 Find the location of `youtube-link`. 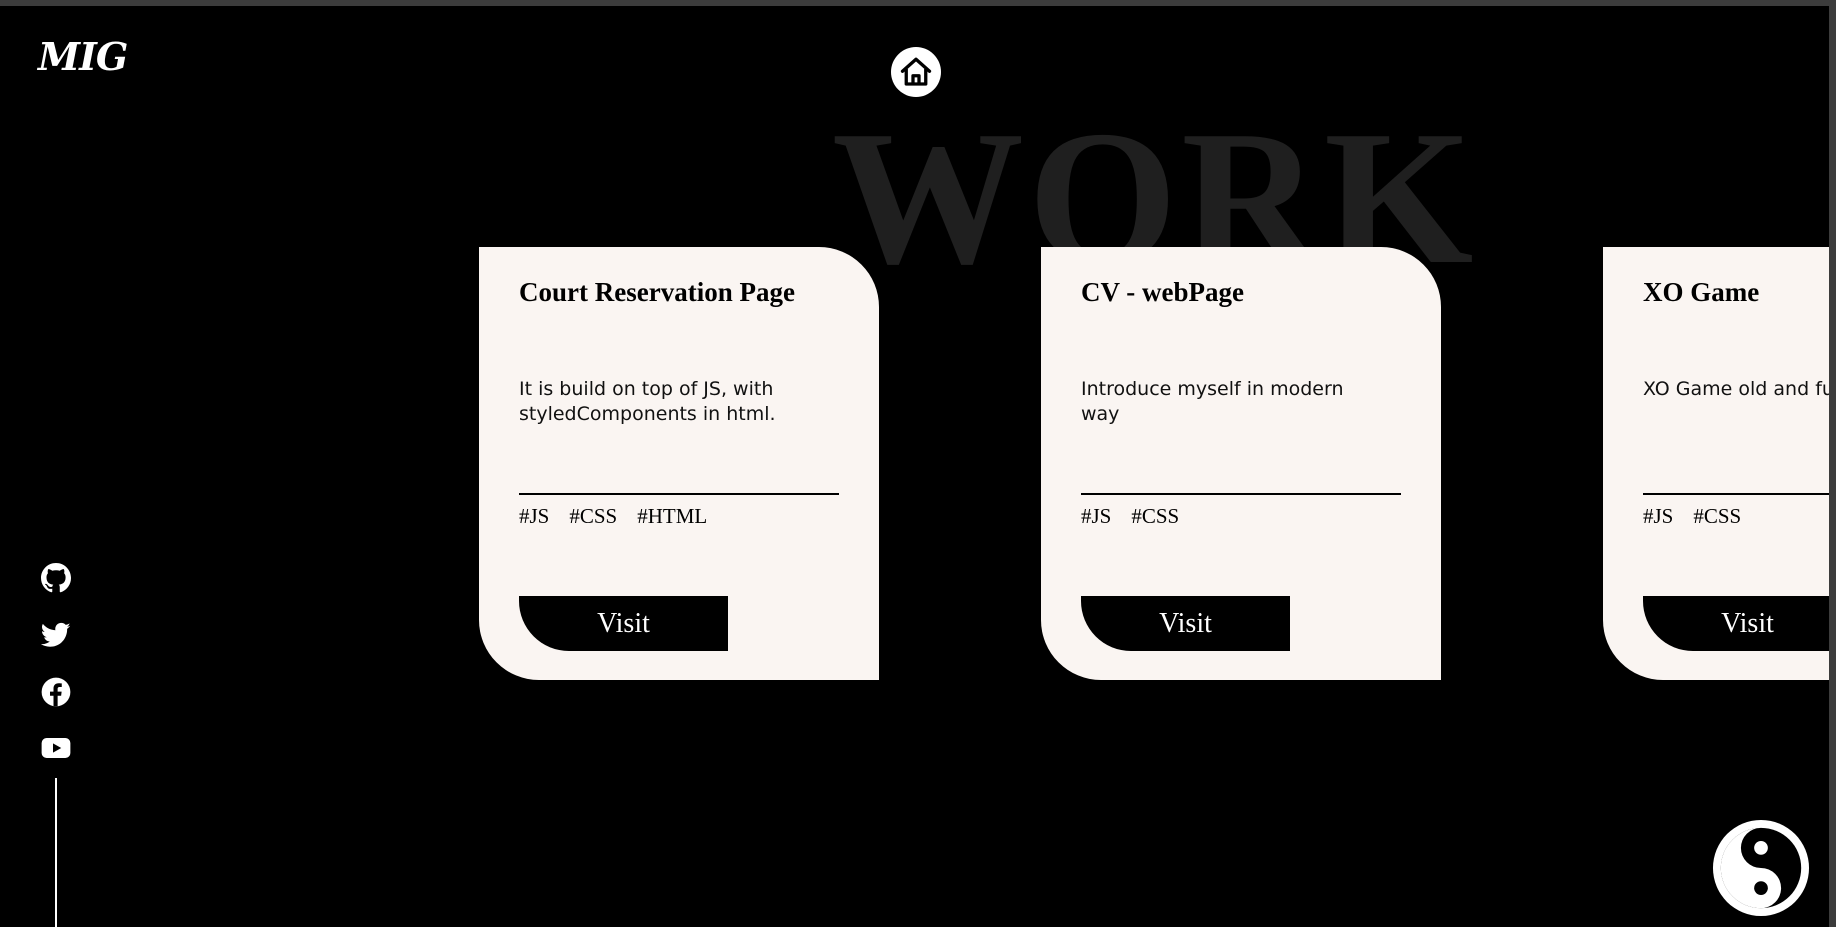

youtube-link is located at coordinates (56, 748).